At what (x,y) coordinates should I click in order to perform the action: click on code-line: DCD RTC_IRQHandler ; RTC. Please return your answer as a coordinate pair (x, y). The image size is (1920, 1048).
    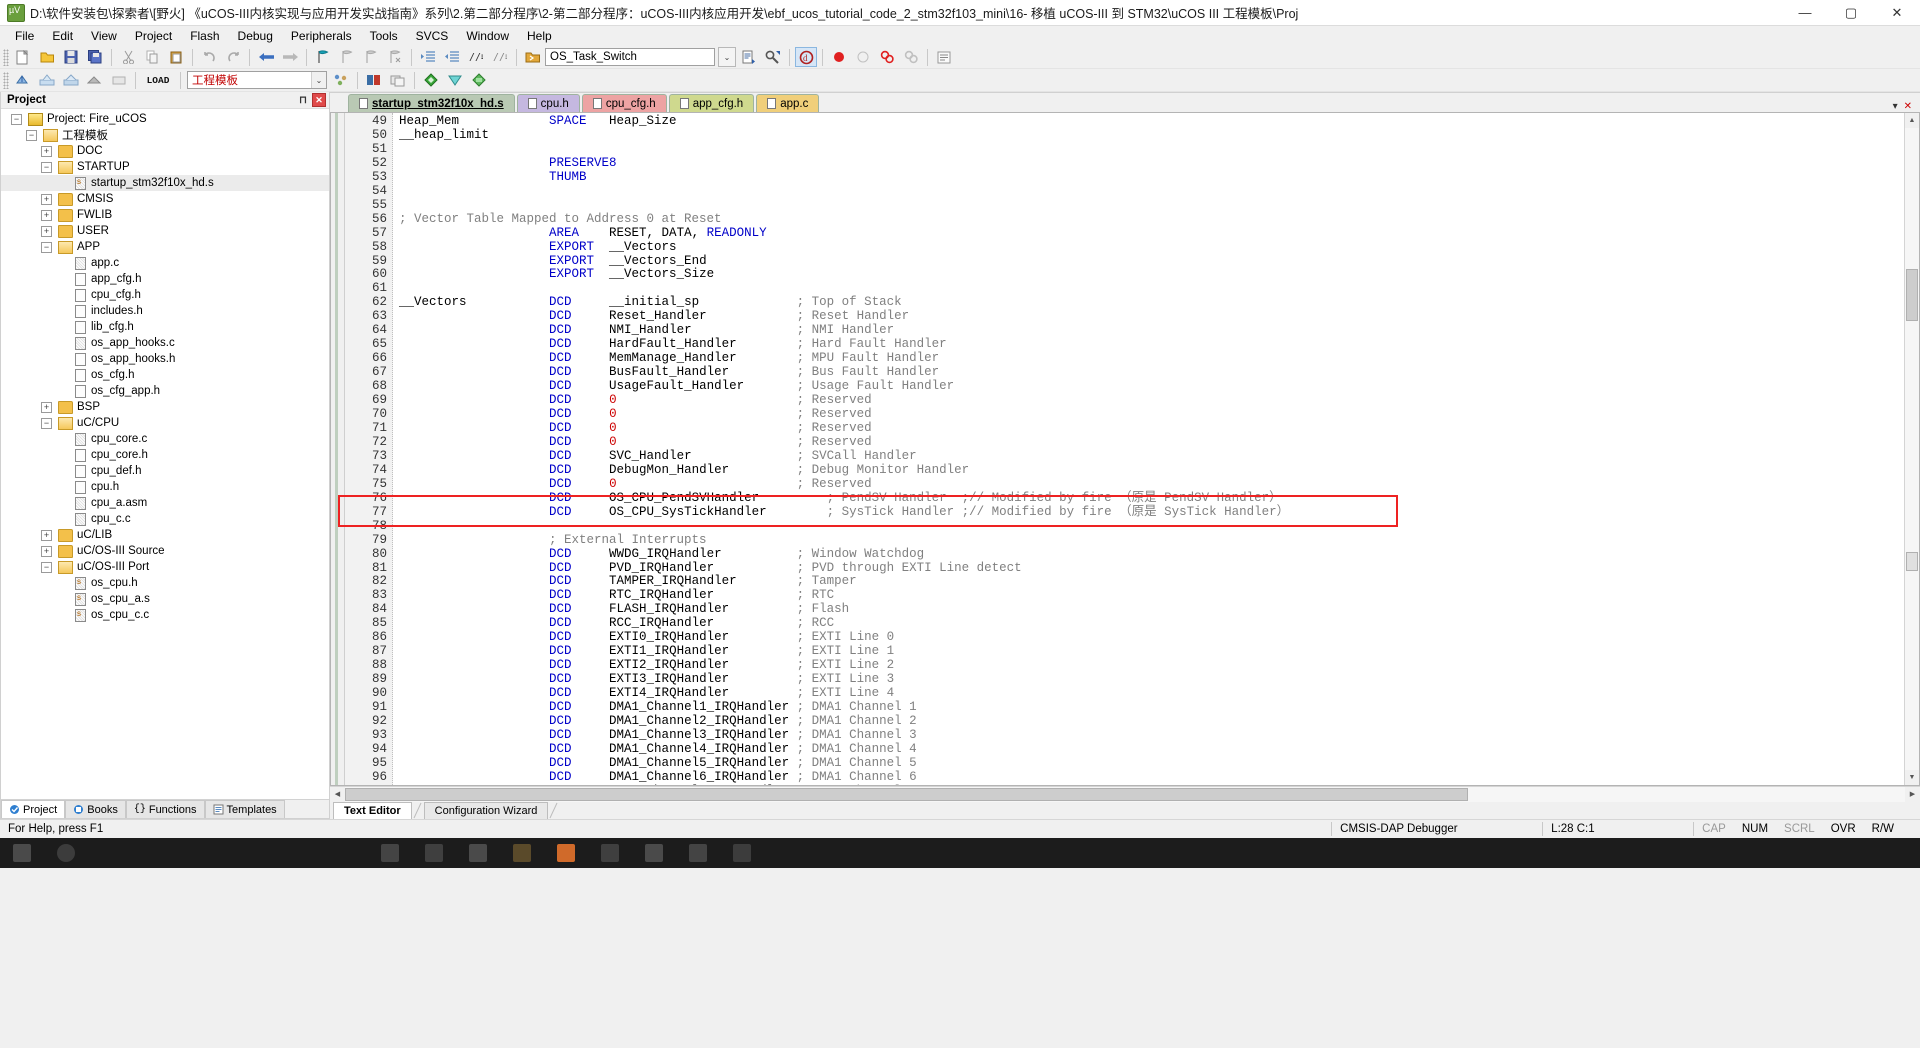
    Looking at the image, I should click on (1151, 595).